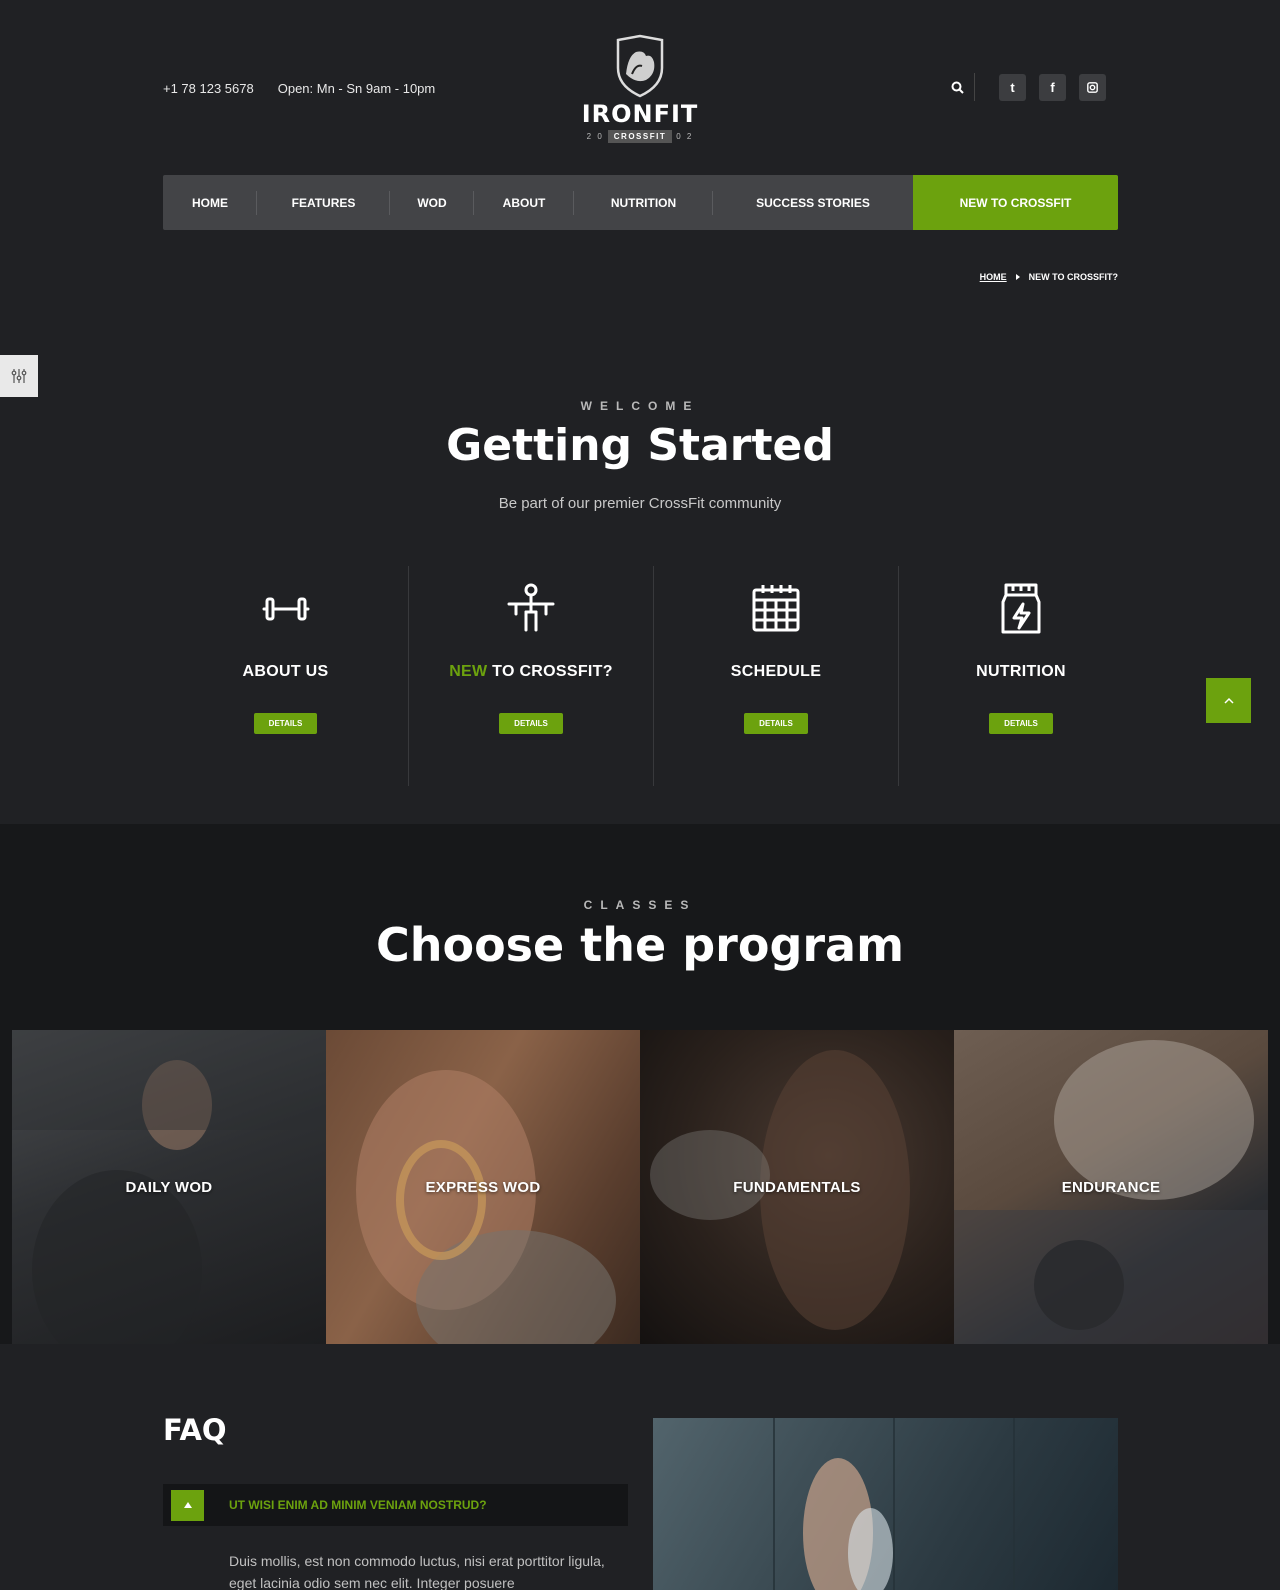 Image resolution: width=1280 pixels, height=1590 pixels. What do you see at coordinates (195, 1430) in the screenshot?
I see `faq-title: FAQ` at bounding box center [195, 1430].